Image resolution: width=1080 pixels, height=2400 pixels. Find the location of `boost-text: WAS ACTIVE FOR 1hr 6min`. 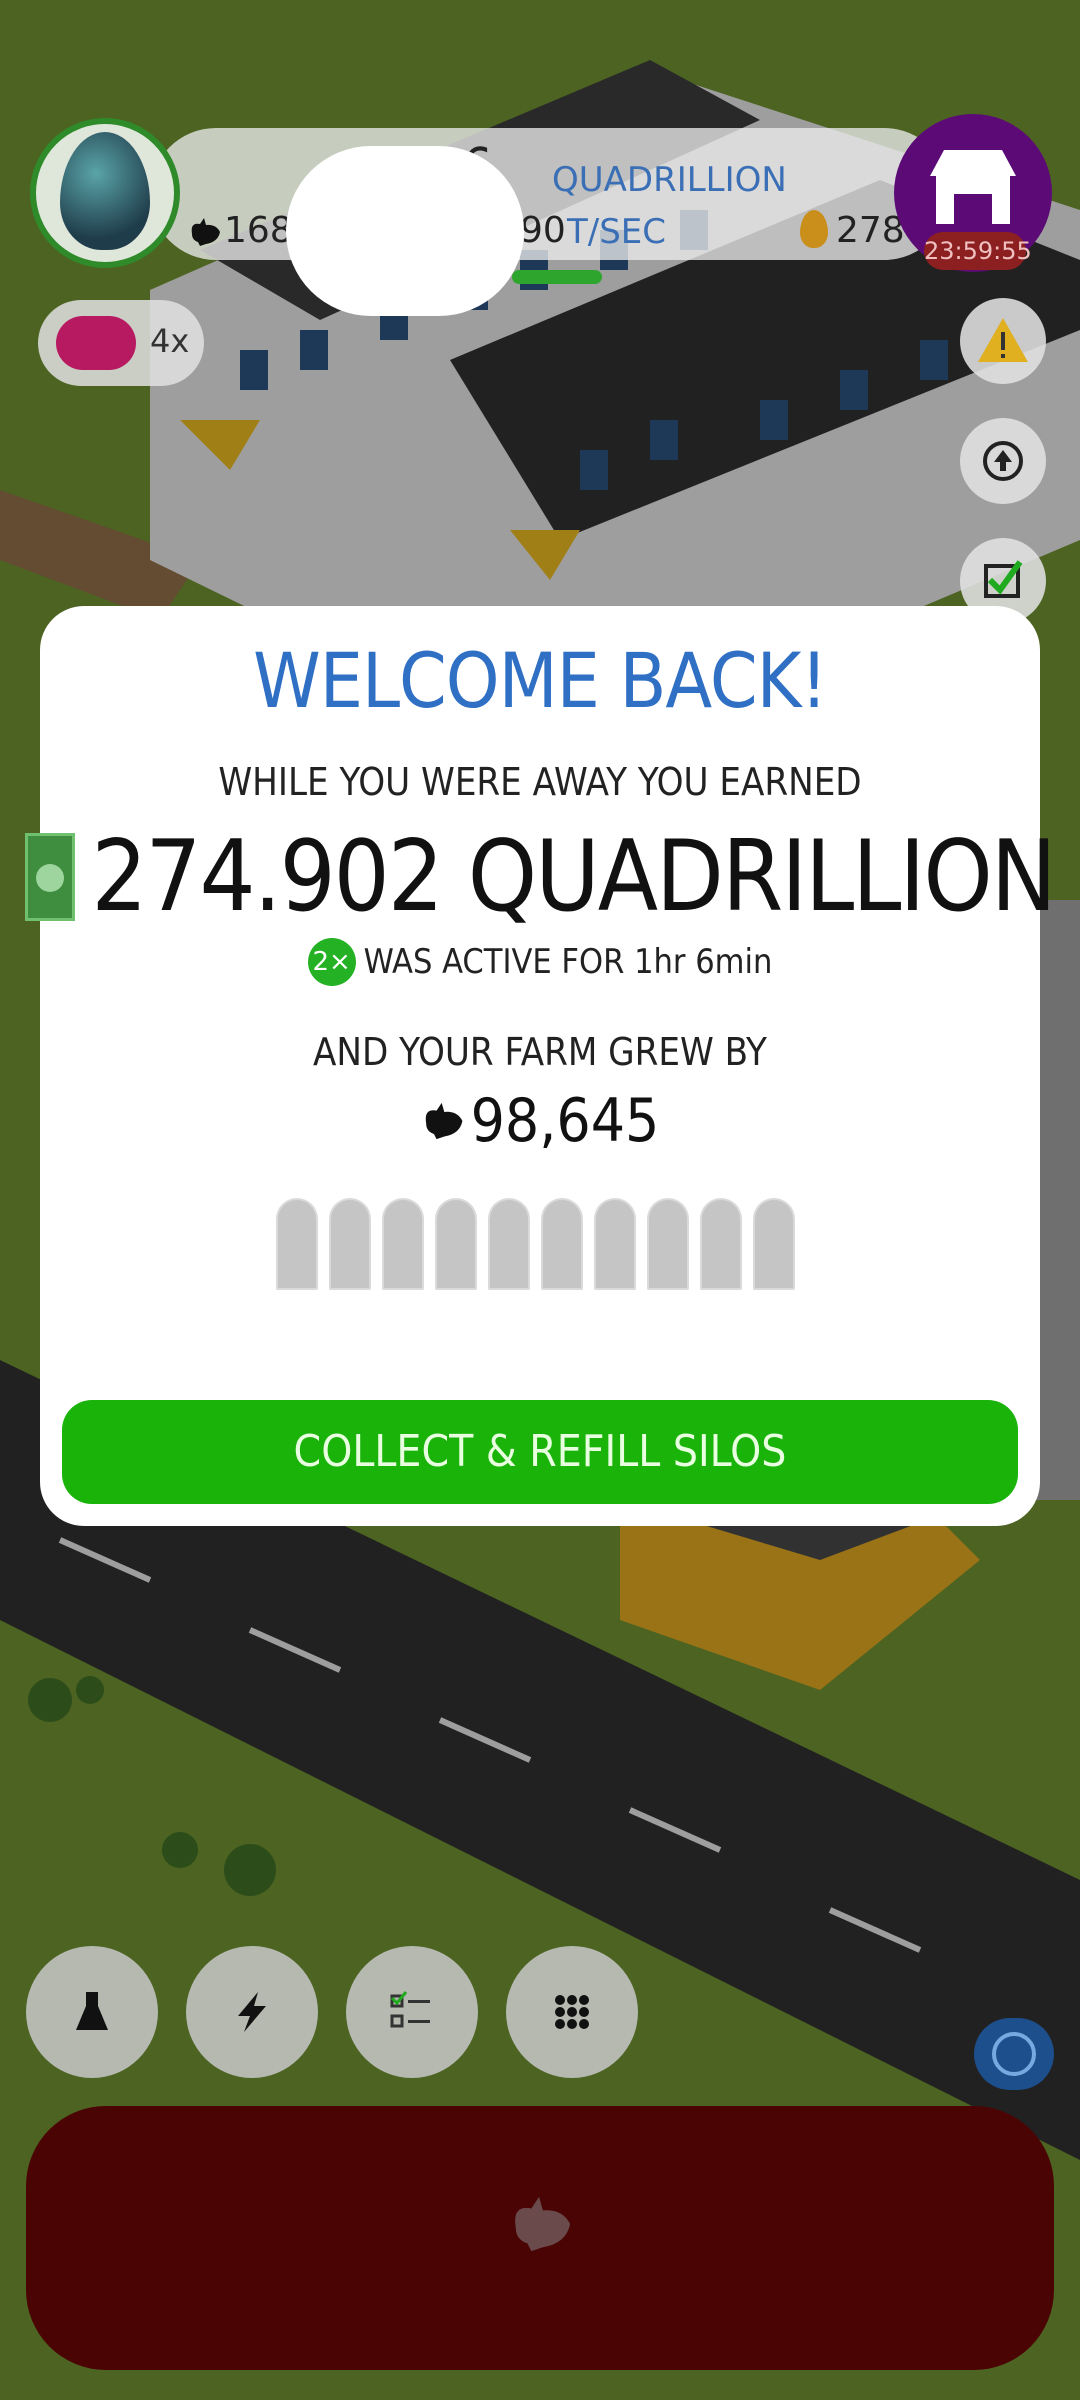

boost-text: WAS ACTIVE FOR 1hr 6min is located at coordinates (568, 962).